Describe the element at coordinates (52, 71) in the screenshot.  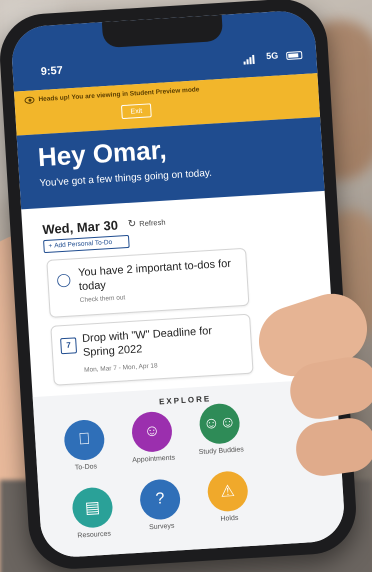
I see `status-time: 9:57` at that location.